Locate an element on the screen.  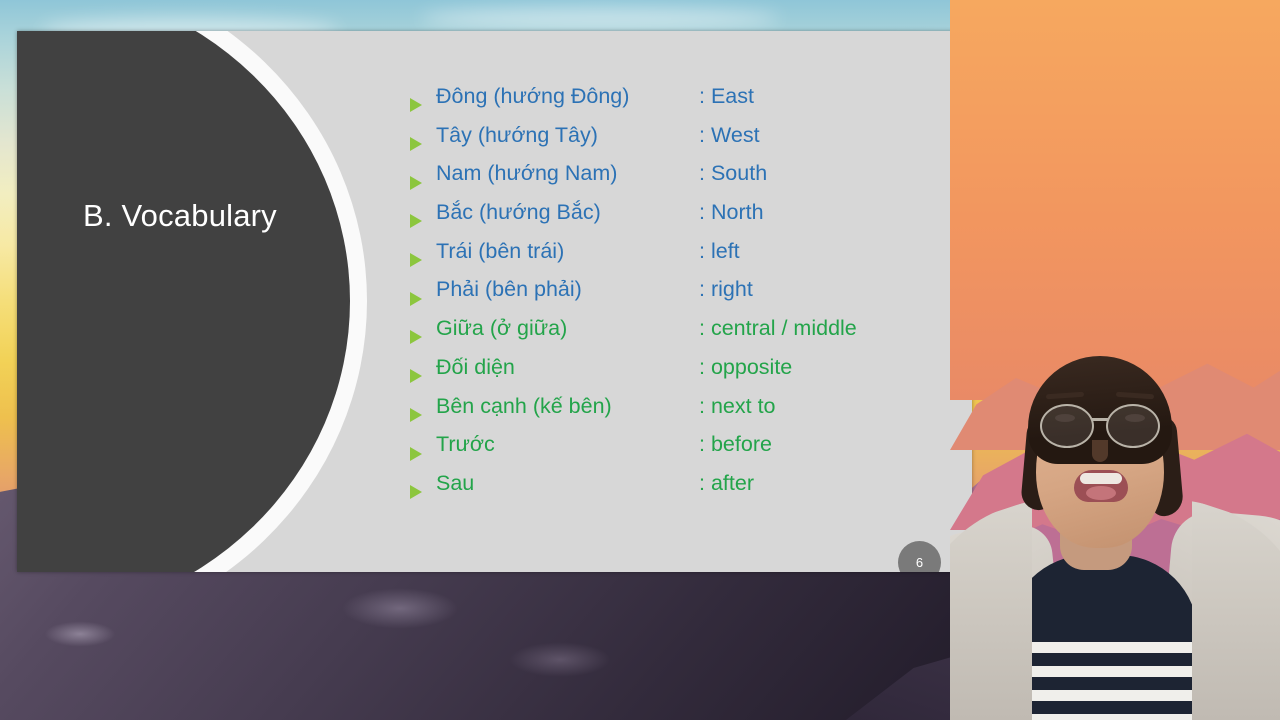
vocabulary-row: Phải (bên phải) : right is located at coordinates (680, 298).